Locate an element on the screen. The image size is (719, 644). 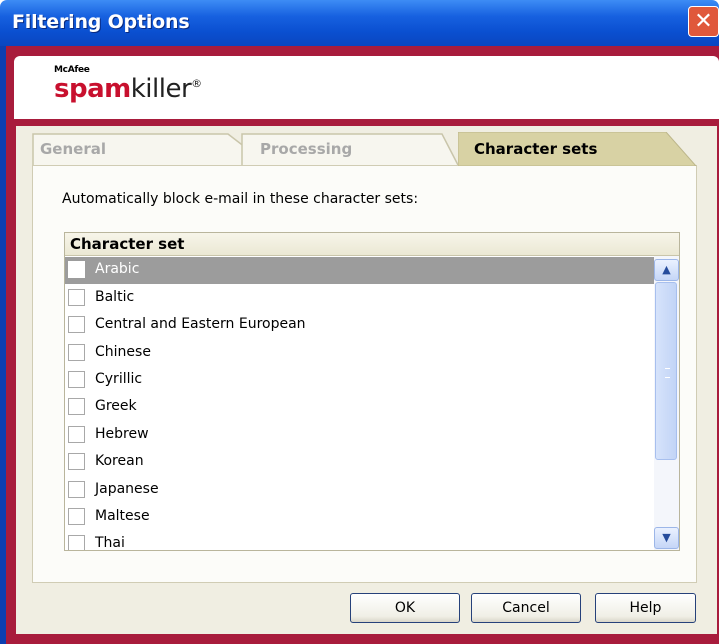
list-item-label: Korean is located at coordinates (119, 461).